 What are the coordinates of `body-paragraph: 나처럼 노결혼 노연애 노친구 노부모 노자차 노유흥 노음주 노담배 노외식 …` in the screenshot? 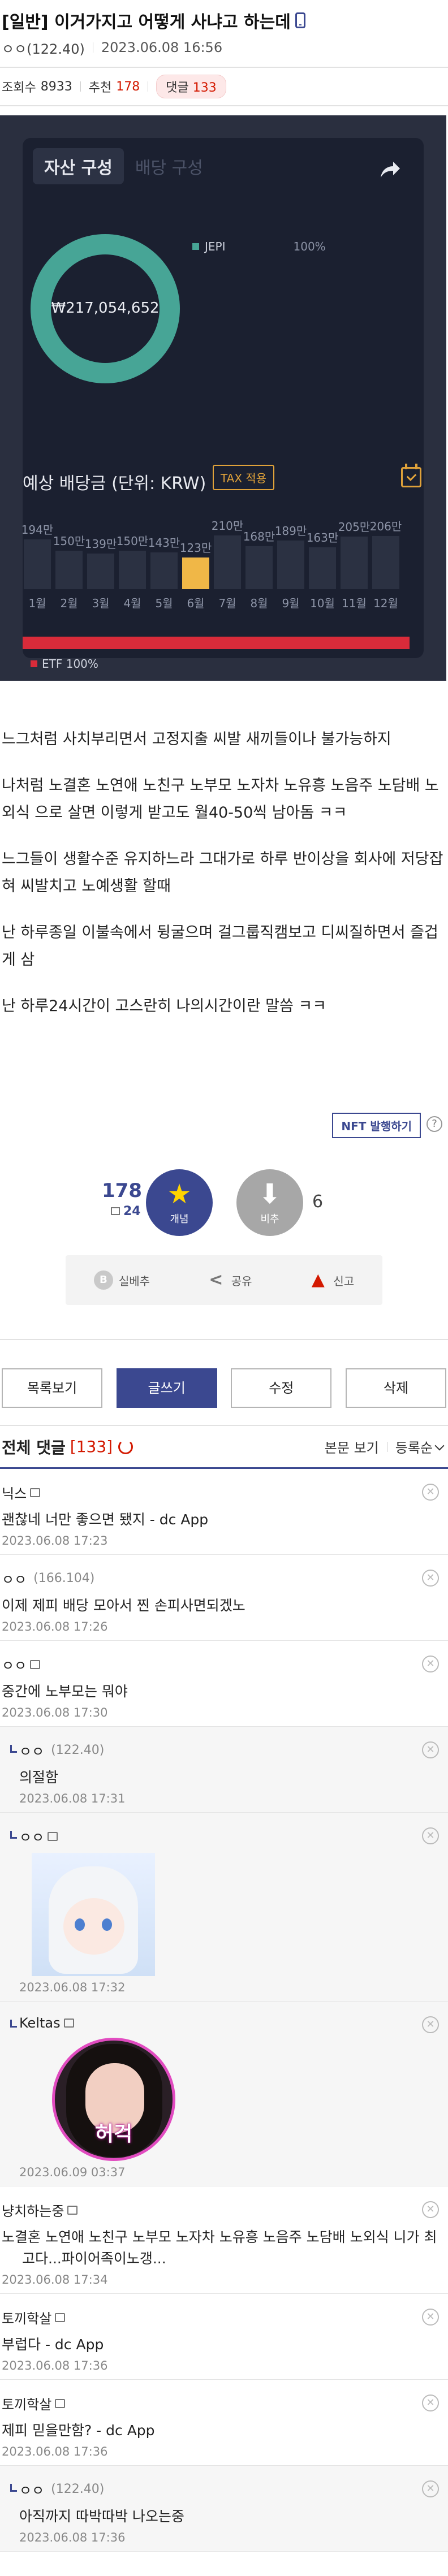 It's located at (220, 799).